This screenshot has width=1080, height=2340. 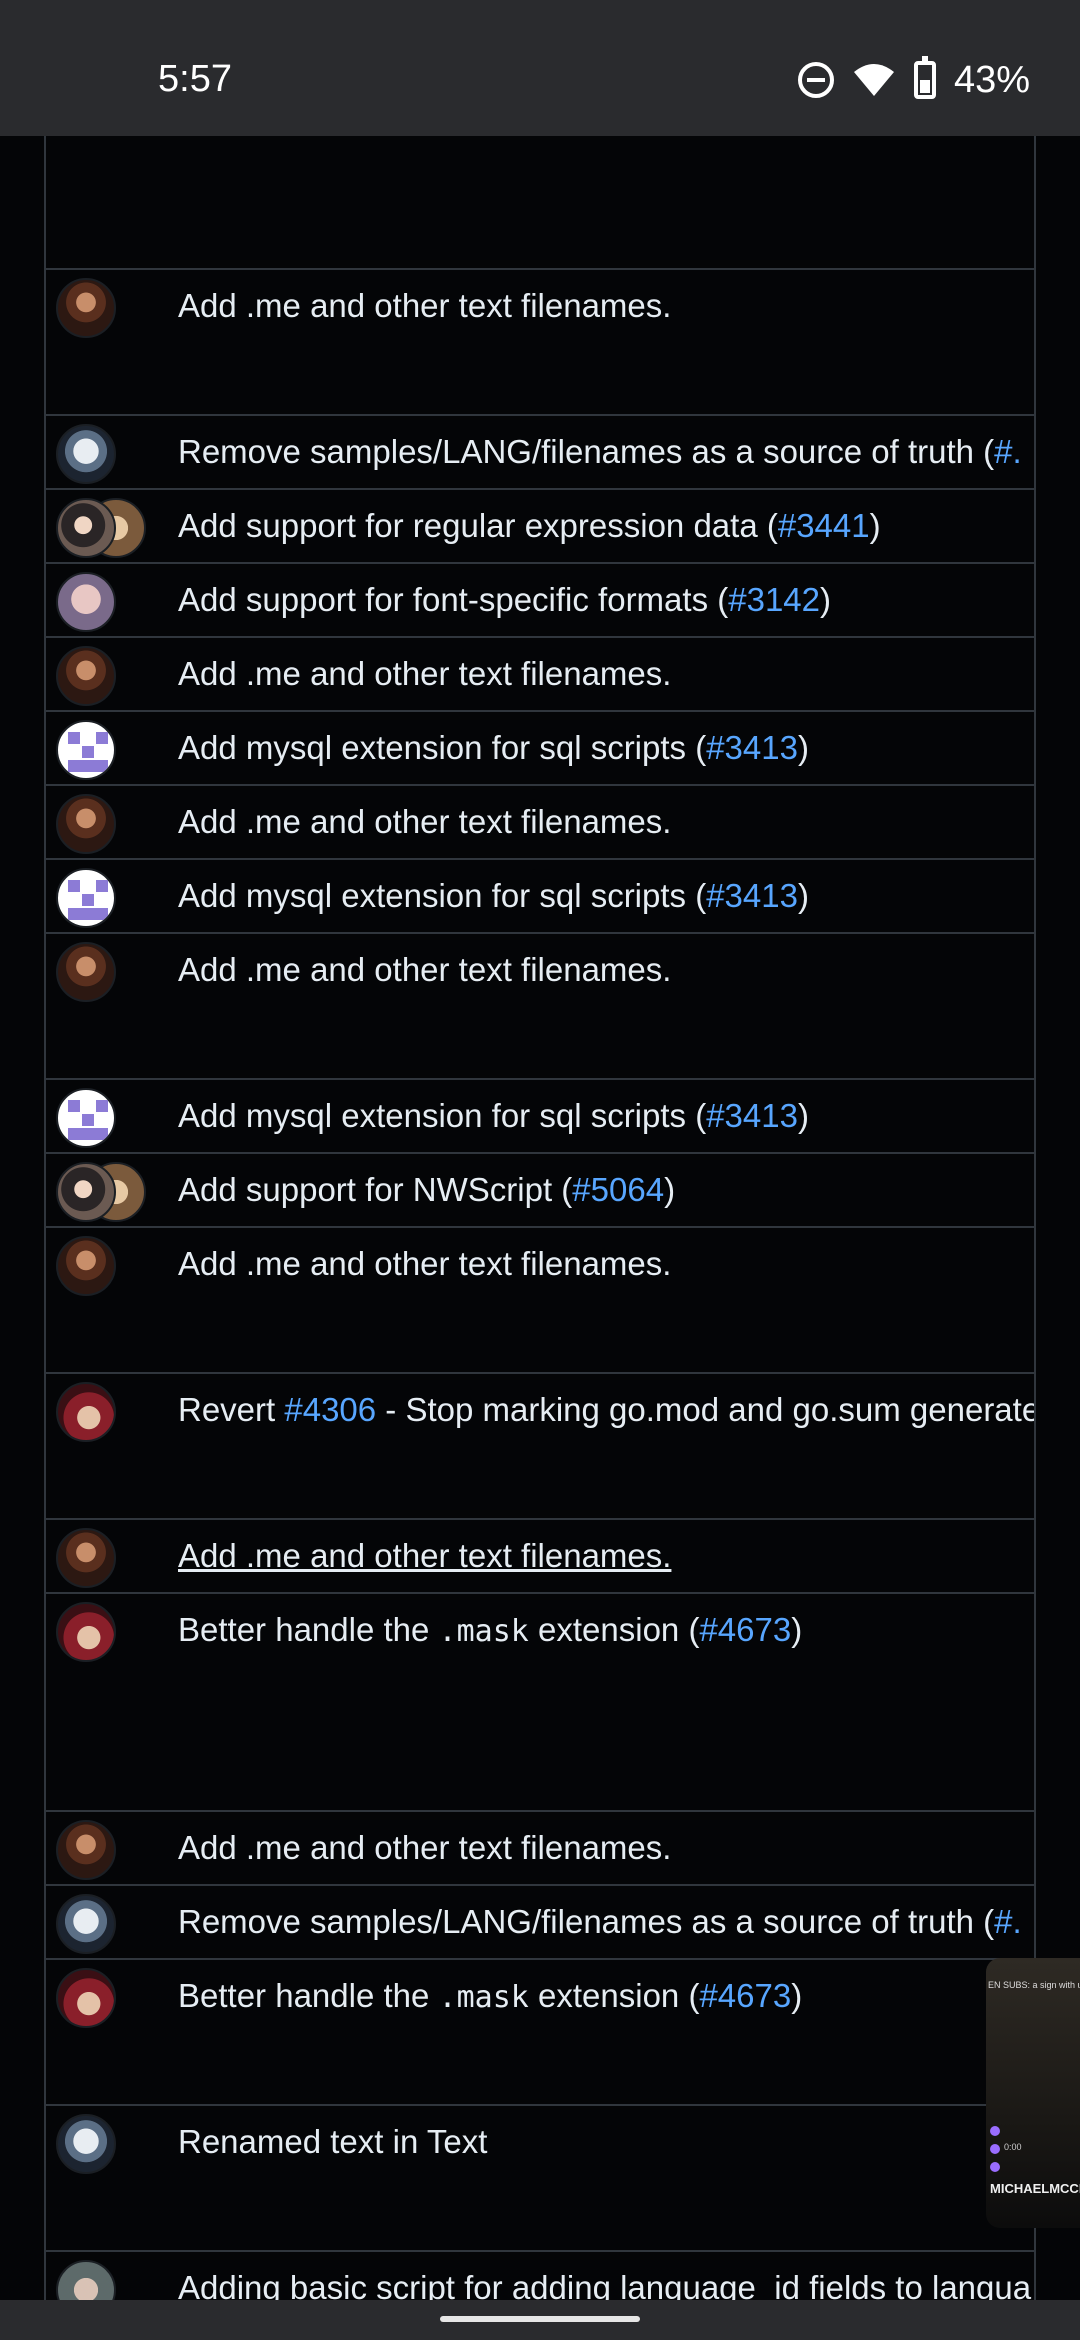 What do you see at coordinates (442, 747) in the screenshot?
I see `commit-message-text: Add mysql extension for sql scripts (` at bounding box center [442, 747].